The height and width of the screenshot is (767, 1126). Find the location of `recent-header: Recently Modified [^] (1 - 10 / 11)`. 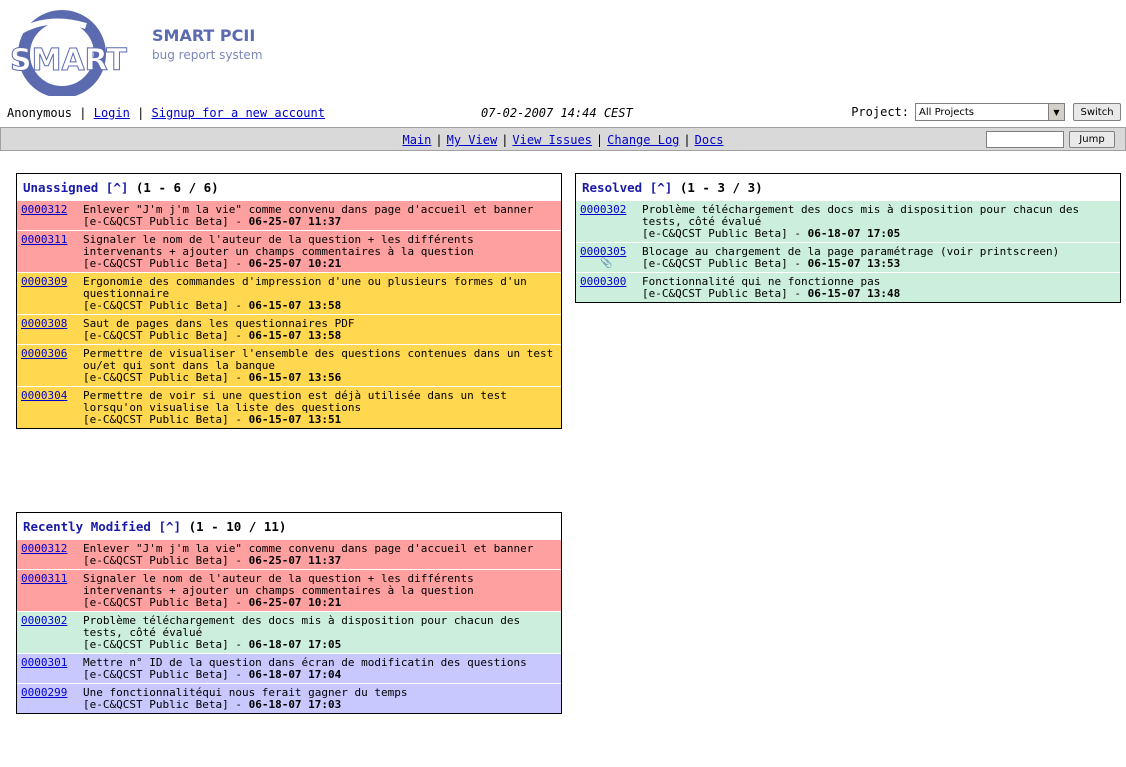

recent-header: Recently Modified [^] (1 - 10 / 11) is located at coordinates (289, 526).